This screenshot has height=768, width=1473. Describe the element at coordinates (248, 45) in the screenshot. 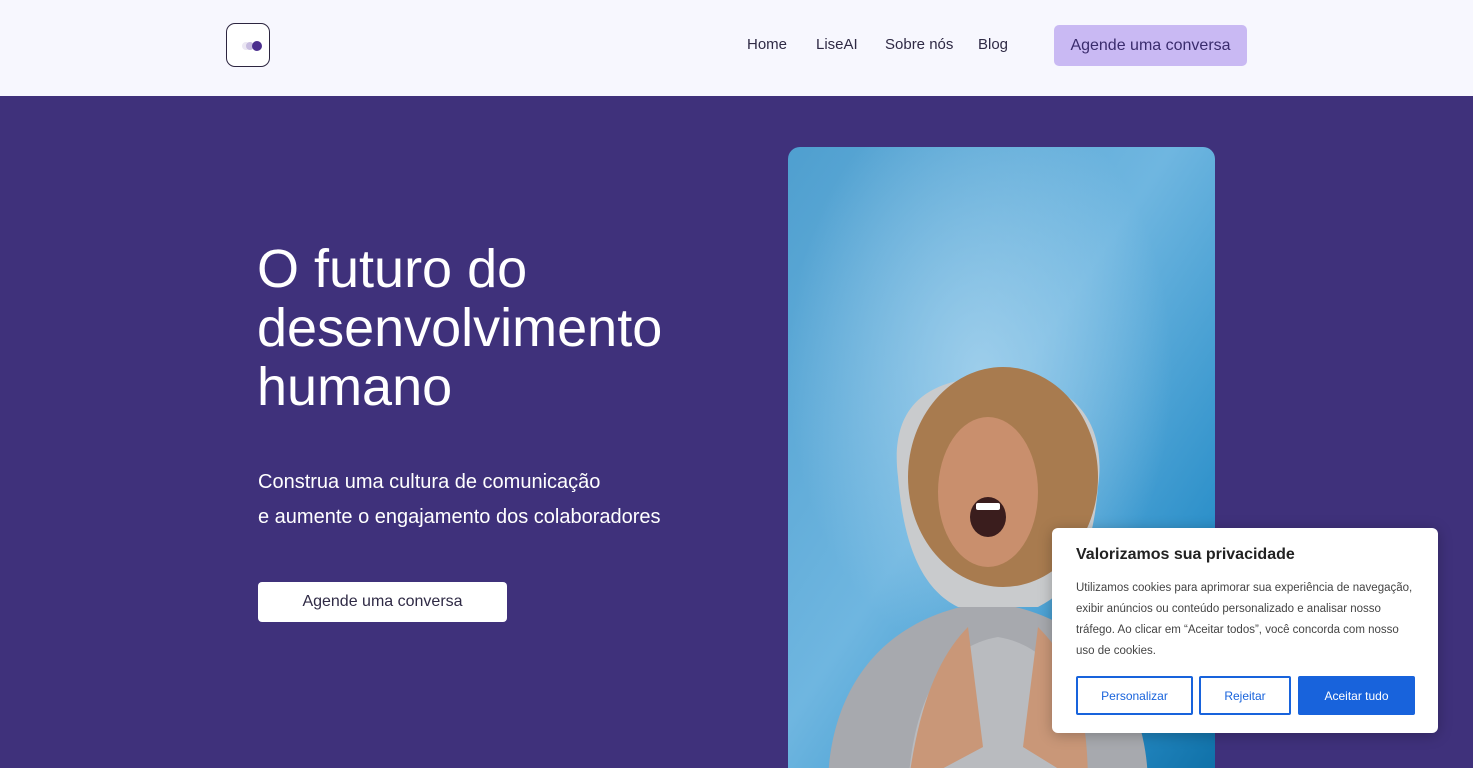

I see `logo-icon` at that location.